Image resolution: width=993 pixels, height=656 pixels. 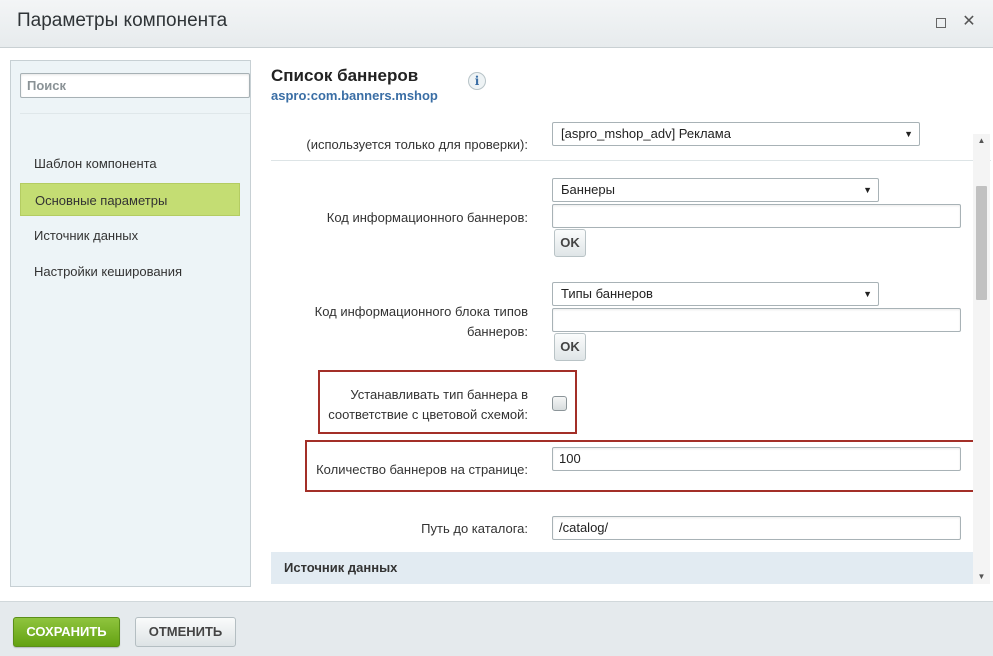 I want to click on component-header: Список баннеров aspro:com.banners.mshop, so click(x=354, y=84).